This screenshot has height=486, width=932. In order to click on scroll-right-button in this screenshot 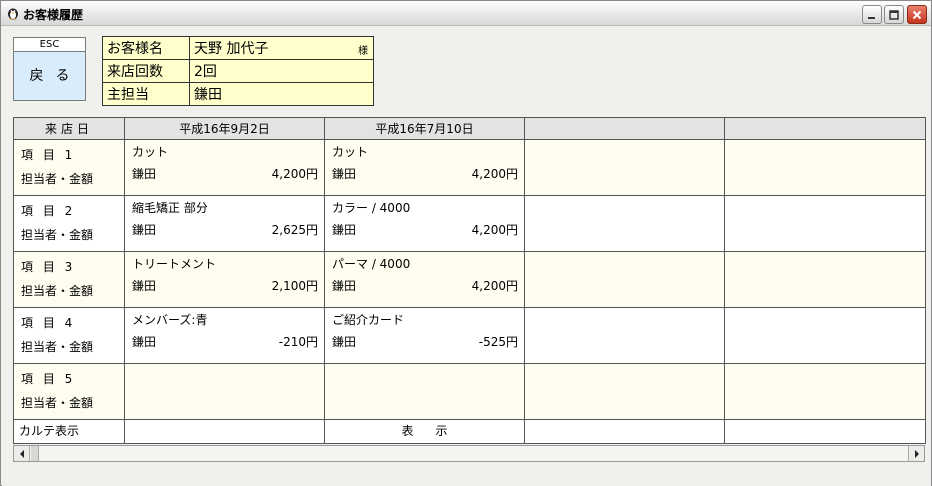, I will do `click(916, 453)`.